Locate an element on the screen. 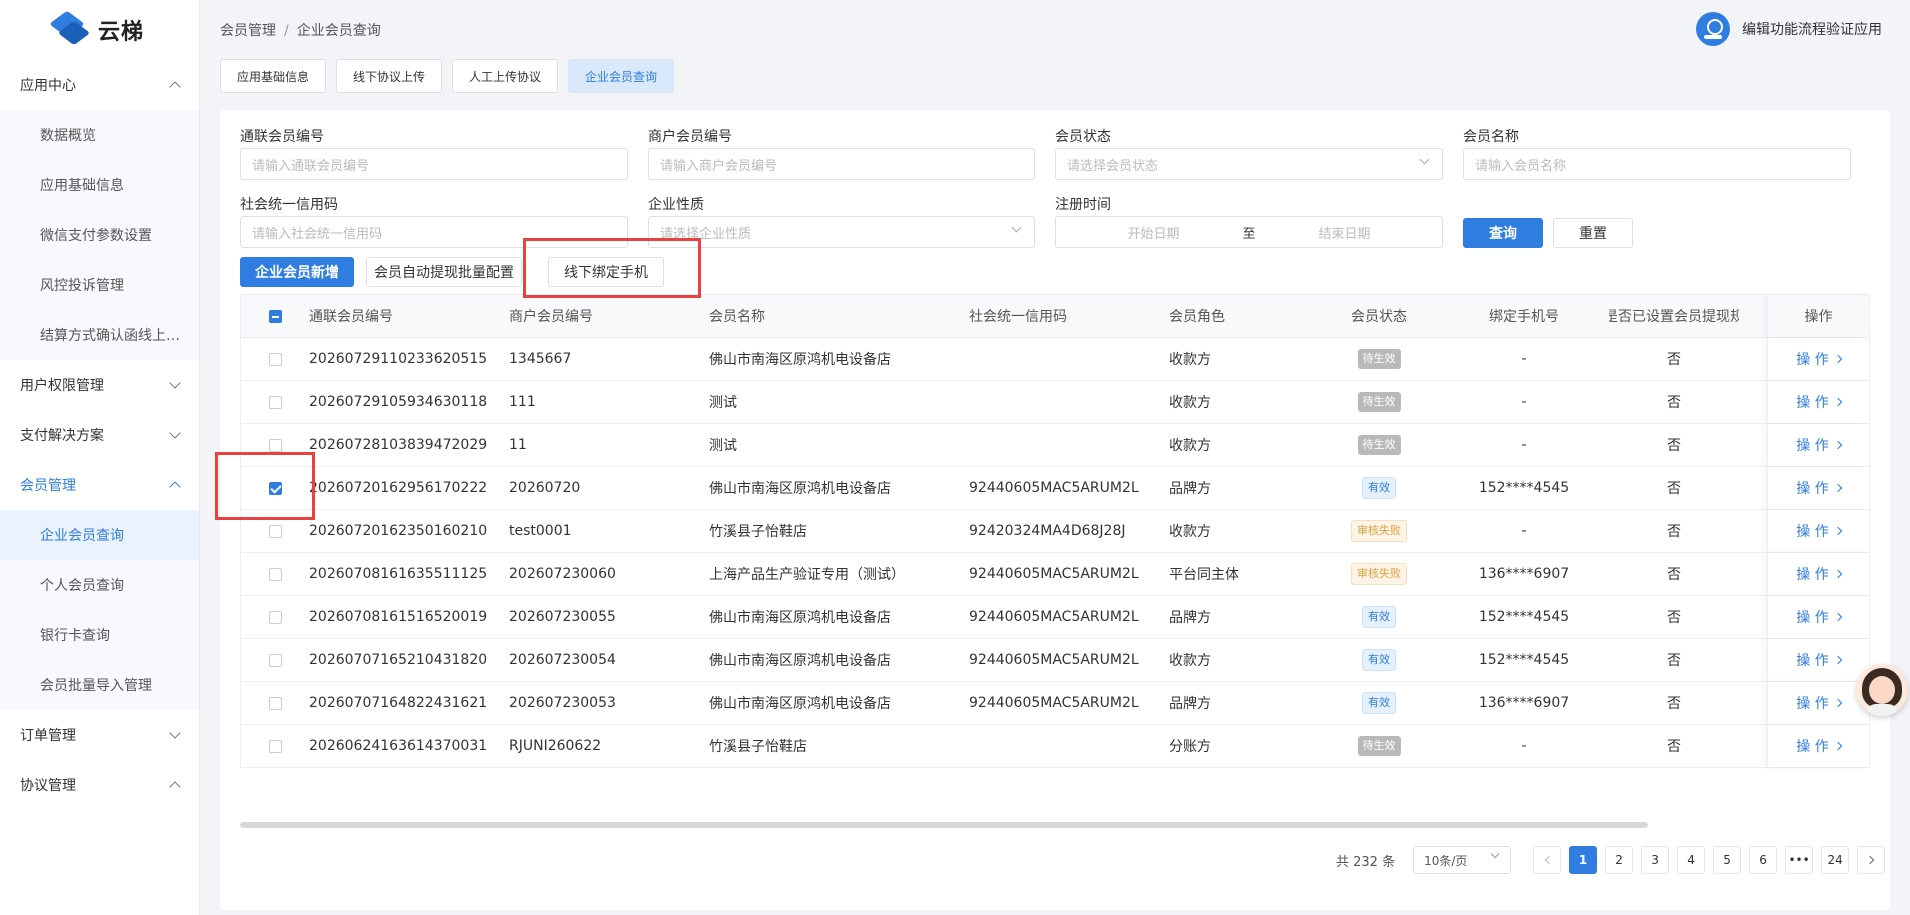 Image resolution: width=1910 pixels, height=915 pixels. sidebar-item-0-1: 应用基础信息 is located at coordinates (99, 185).